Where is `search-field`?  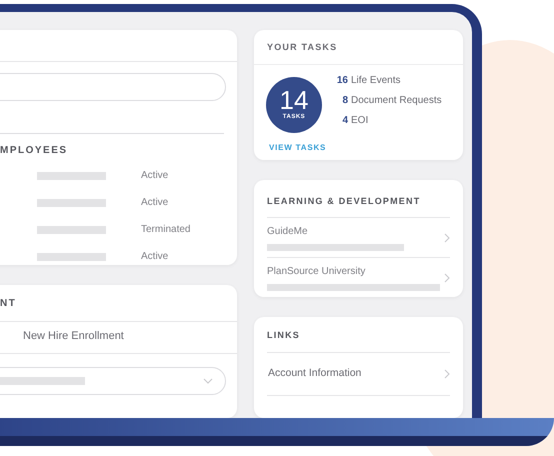 search-field is located at coordinates (113, 87).